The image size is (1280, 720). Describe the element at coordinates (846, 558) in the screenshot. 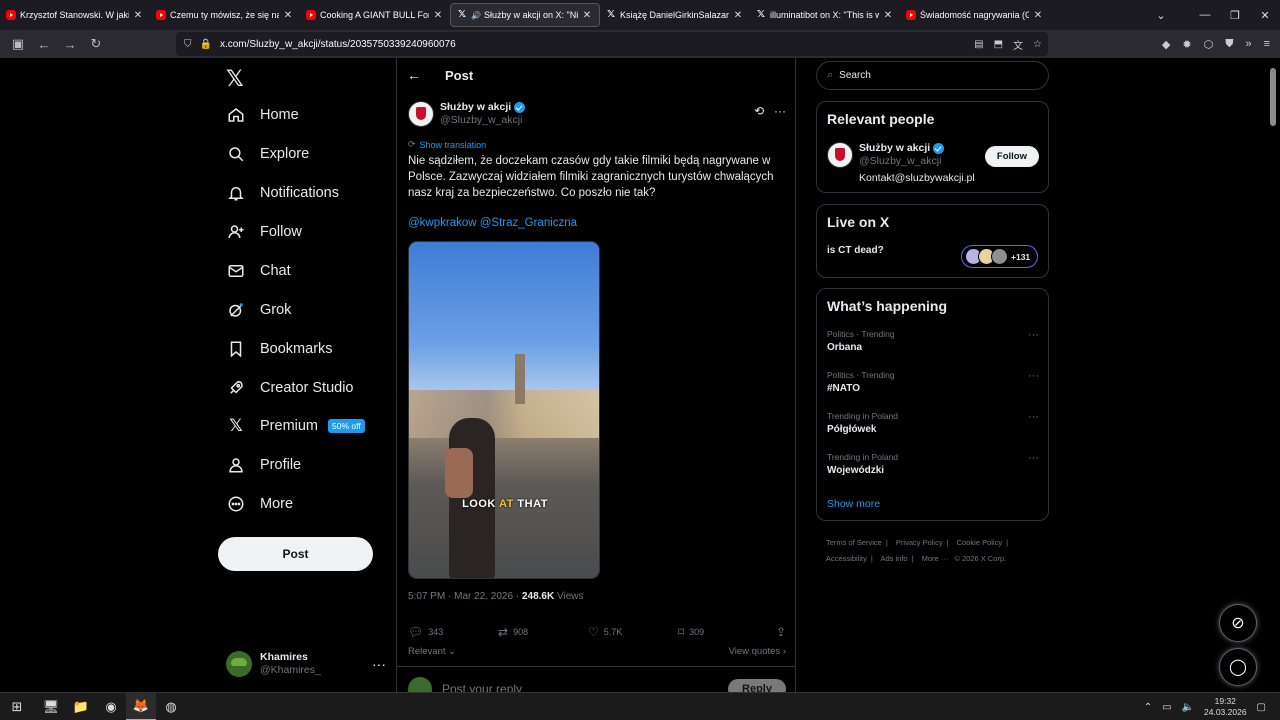

I see `footer-link: Accessibility` at that location.